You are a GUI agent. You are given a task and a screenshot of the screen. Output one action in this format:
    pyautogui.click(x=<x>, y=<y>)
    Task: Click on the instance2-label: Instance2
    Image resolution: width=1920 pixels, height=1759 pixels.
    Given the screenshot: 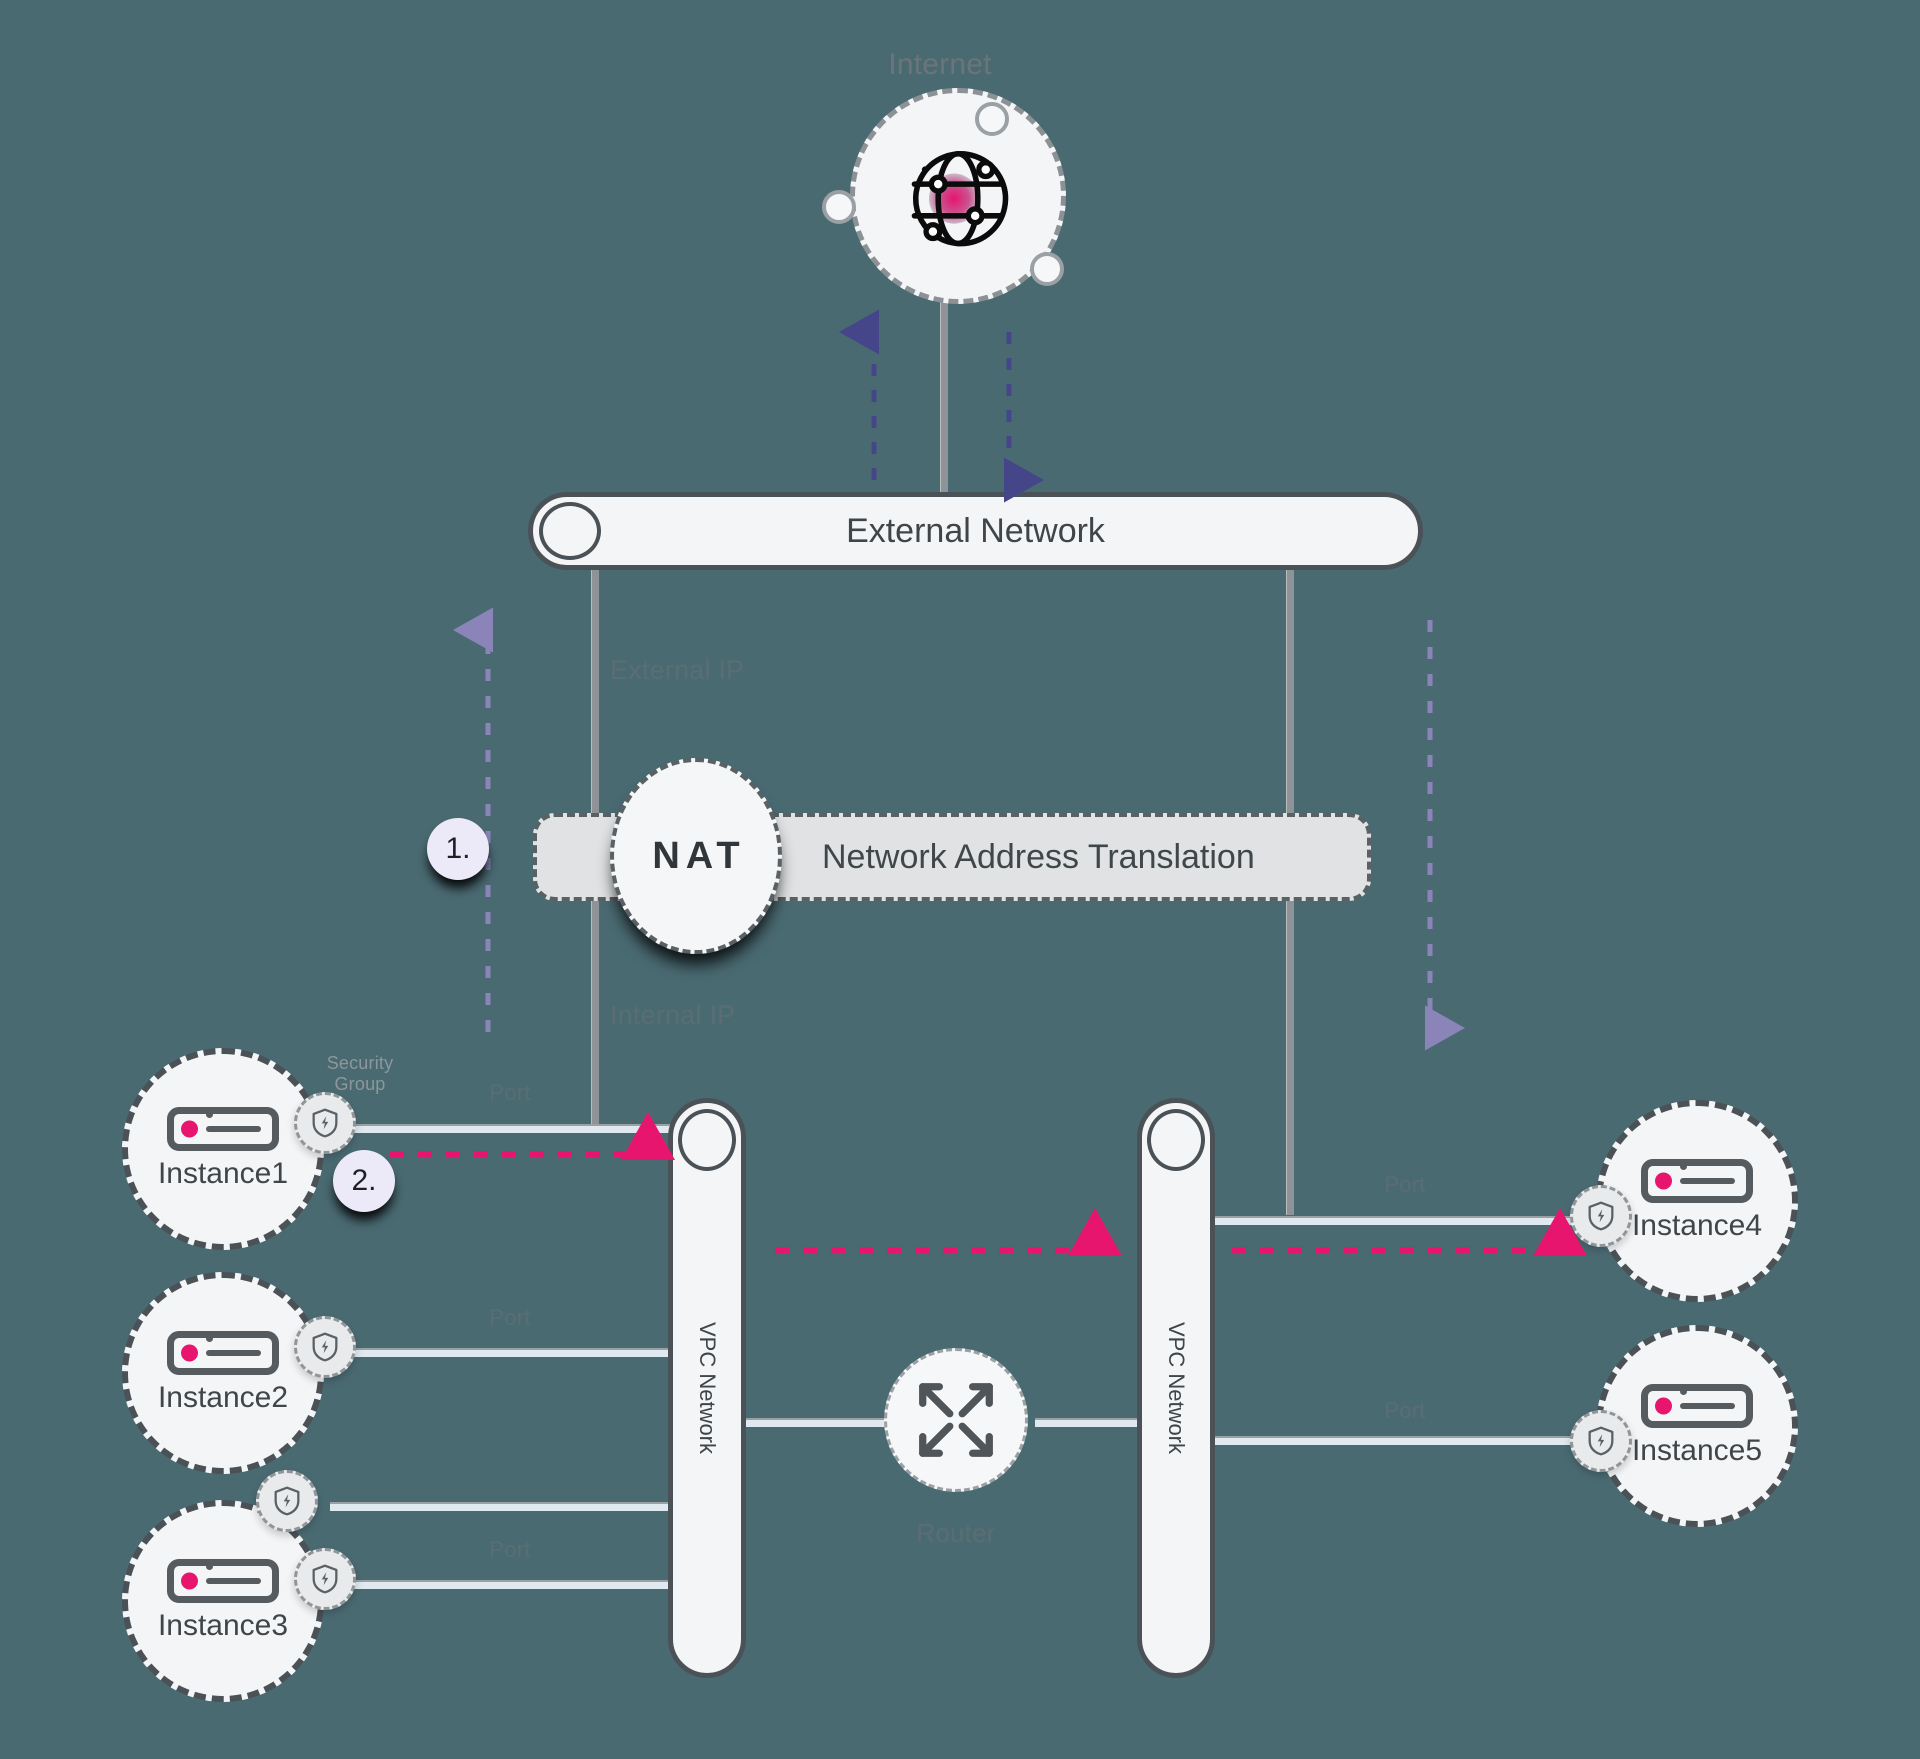 What is the action you would take?
    pyautogui.click(x=223, y=1397)
    